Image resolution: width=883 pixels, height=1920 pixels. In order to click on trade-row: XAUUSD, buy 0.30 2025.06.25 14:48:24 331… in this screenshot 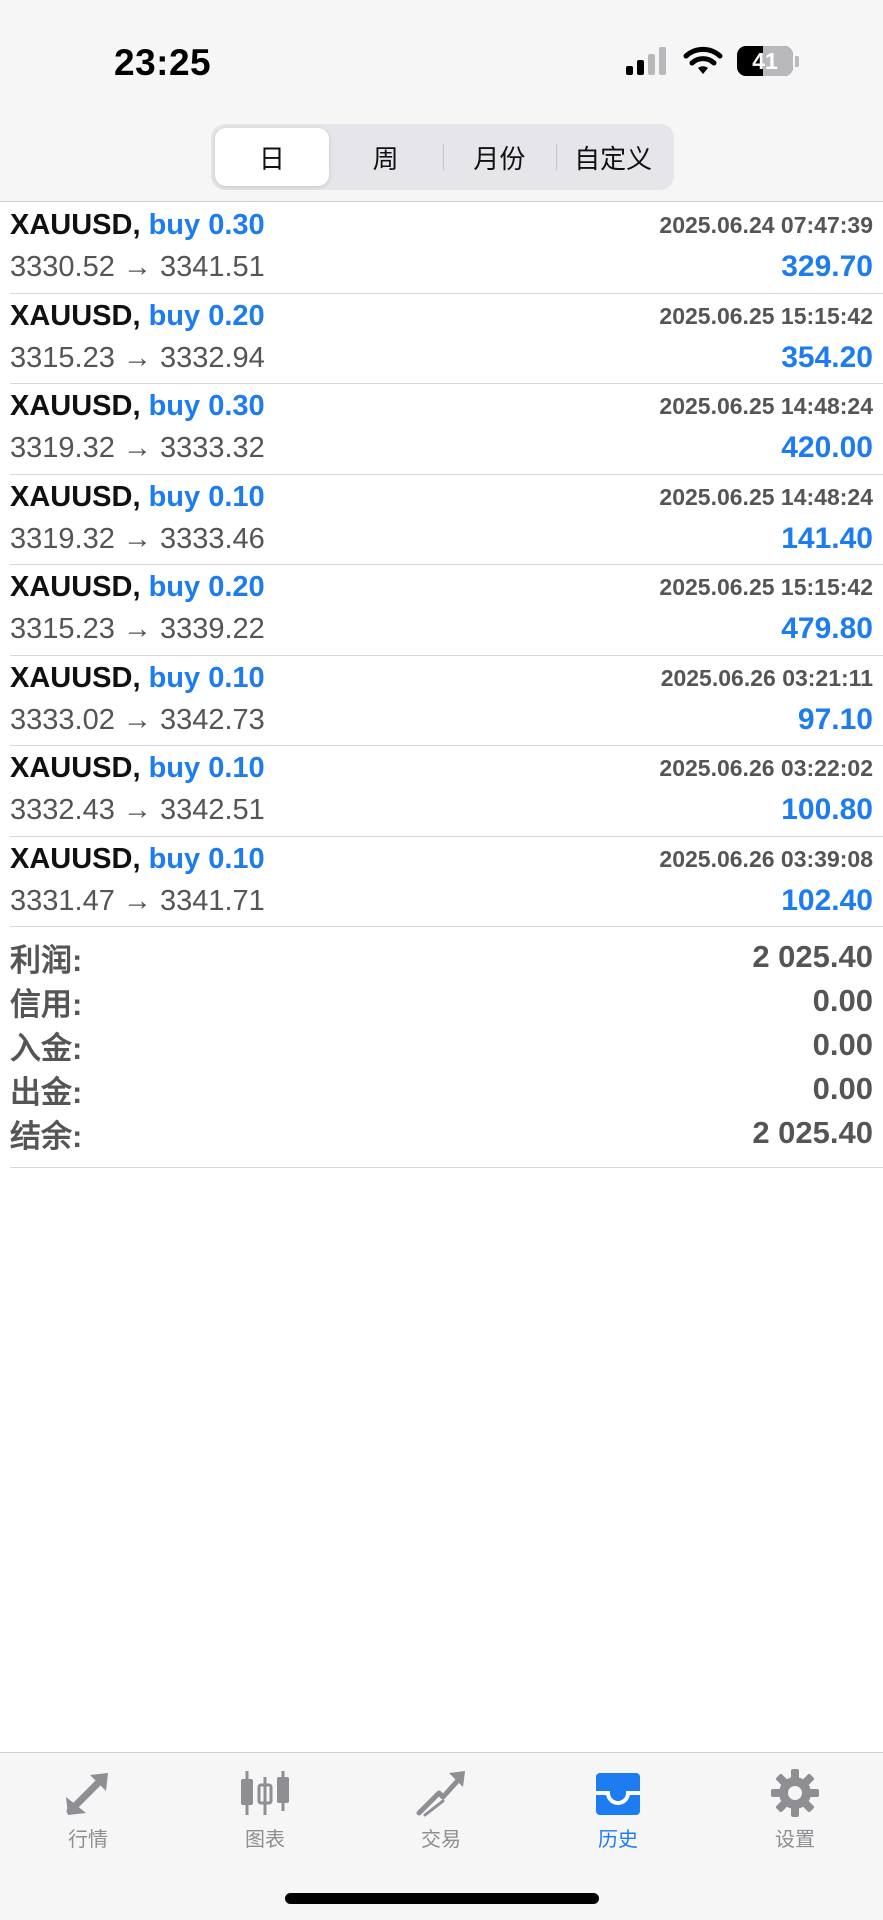, I will do `click(446, 429)`.